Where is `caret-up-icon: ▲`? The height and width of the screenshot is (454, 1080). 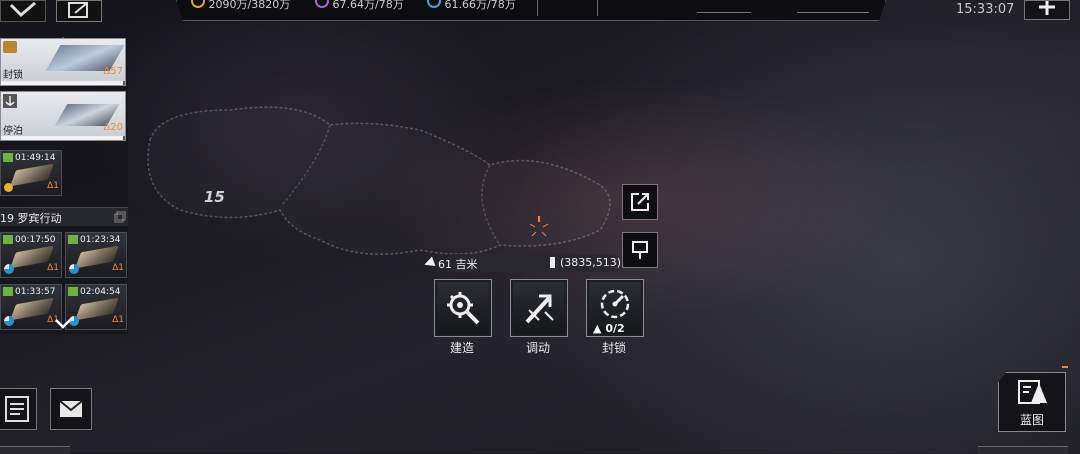
caret-up-icon: ▲ is located at coordinates (597, 328).